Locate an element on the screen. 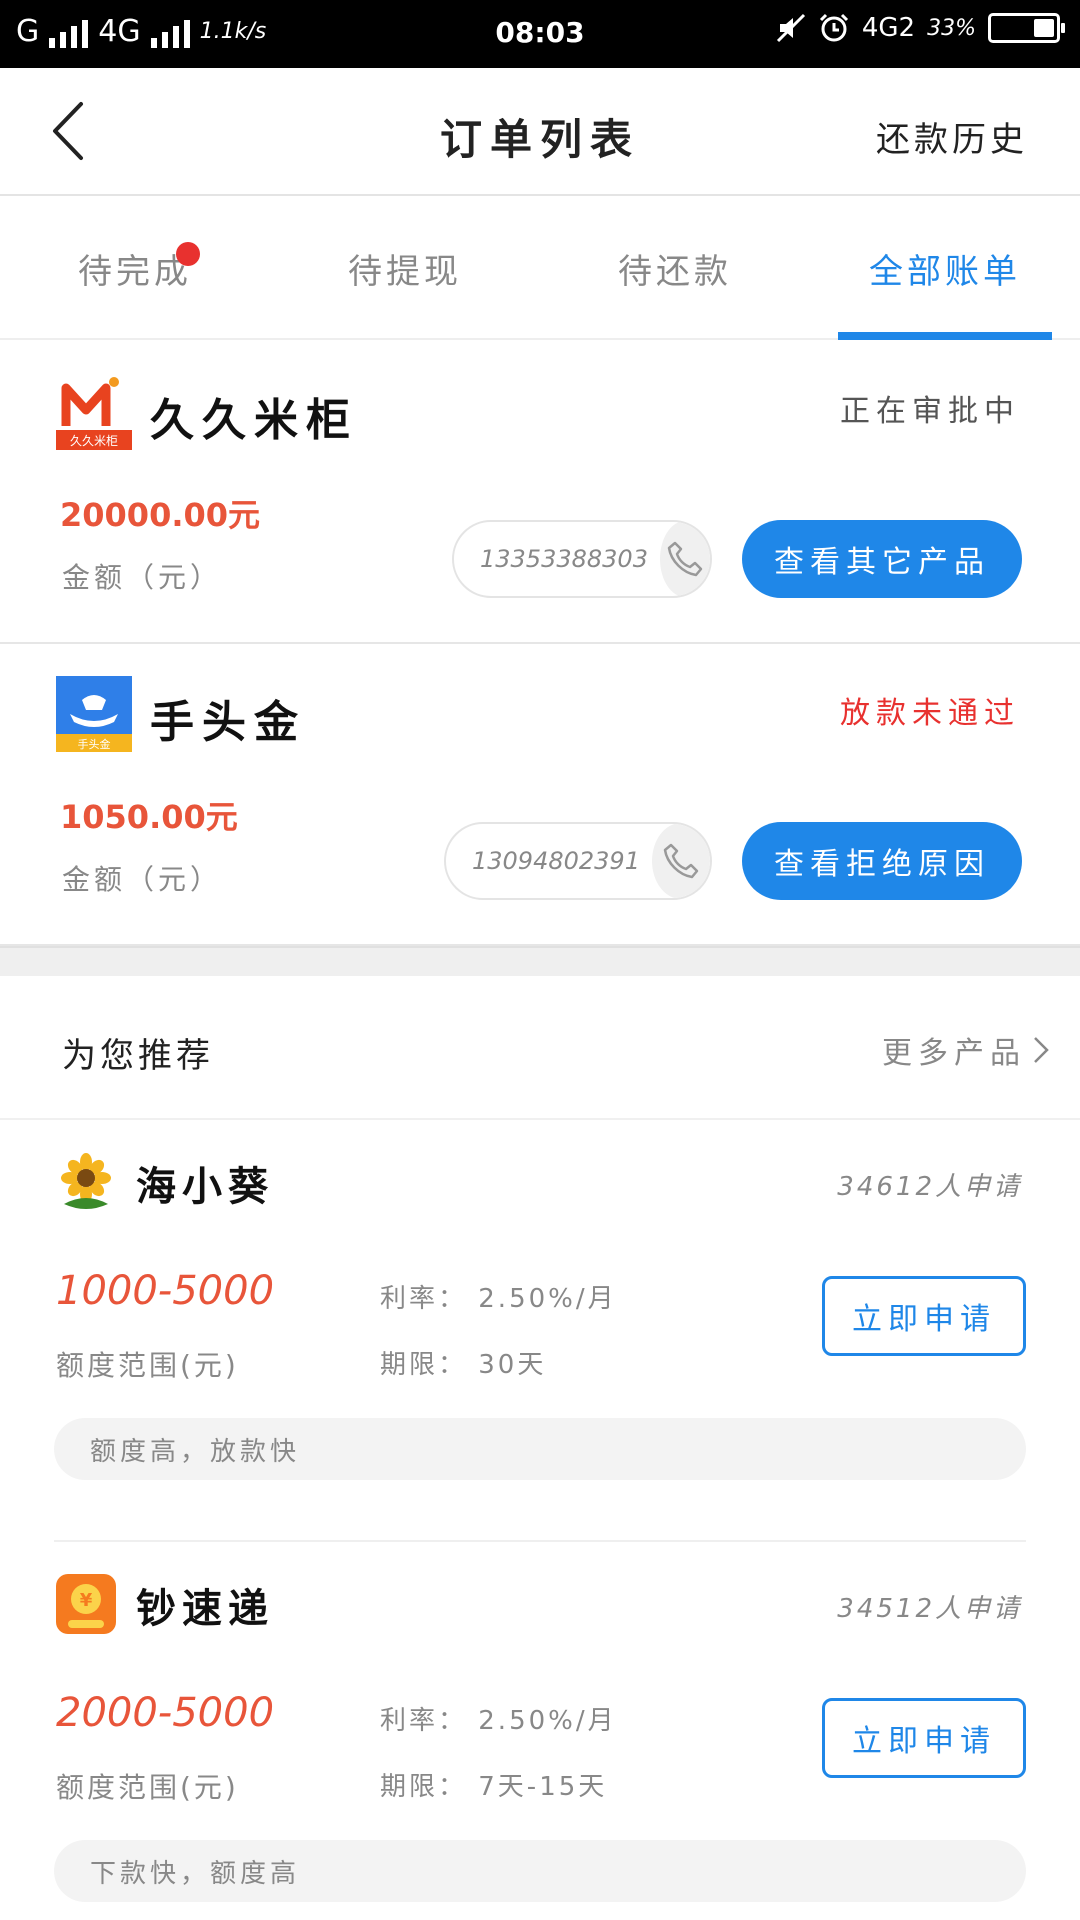  tab-pending-withdraw: 待提现 is located at coordinates (405, 268).